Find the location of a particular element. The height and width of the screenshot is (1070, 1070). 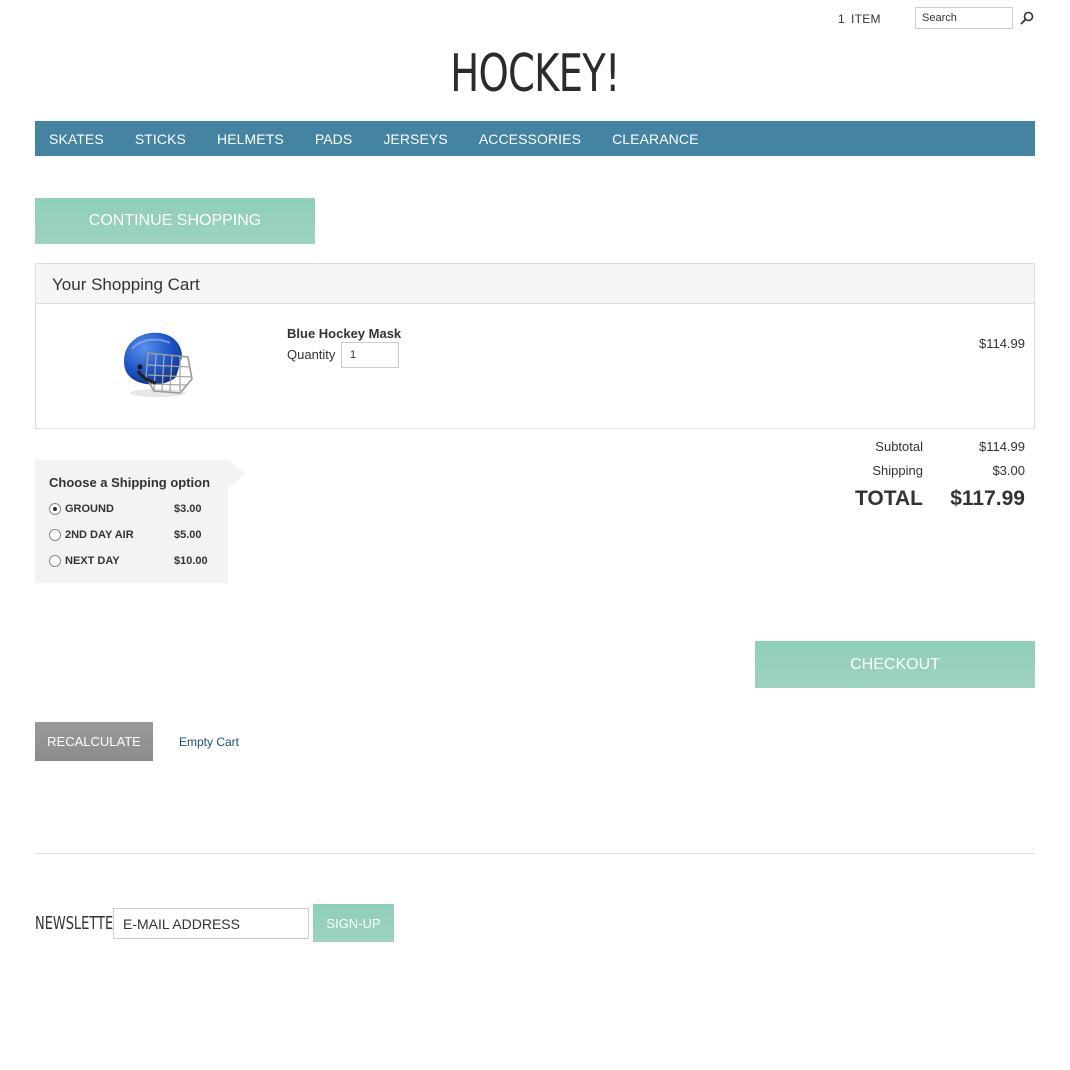

shipping-option-name: 2ND DAY AIR is located at coordinates (99, 535).